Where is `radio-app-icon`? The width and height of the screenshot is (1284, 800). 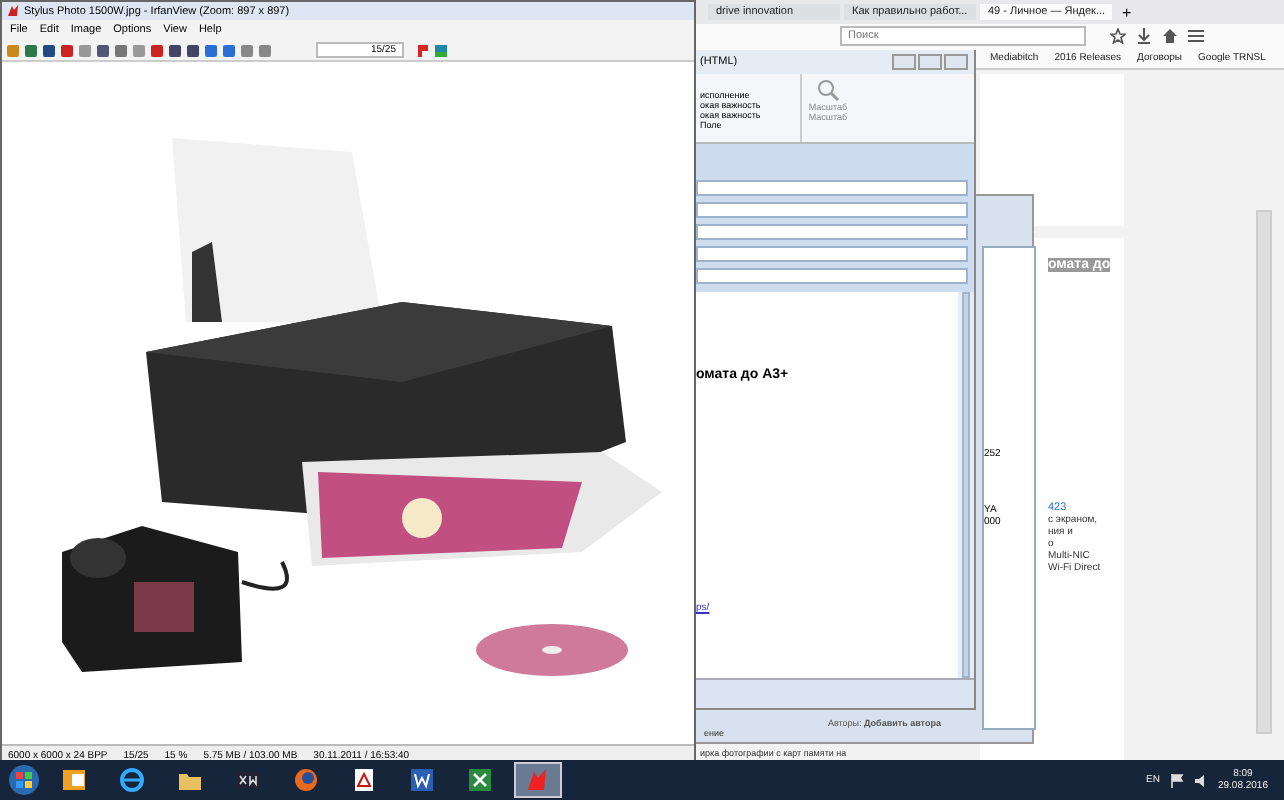 radio-app-icon is located at coordinates (248, 780).